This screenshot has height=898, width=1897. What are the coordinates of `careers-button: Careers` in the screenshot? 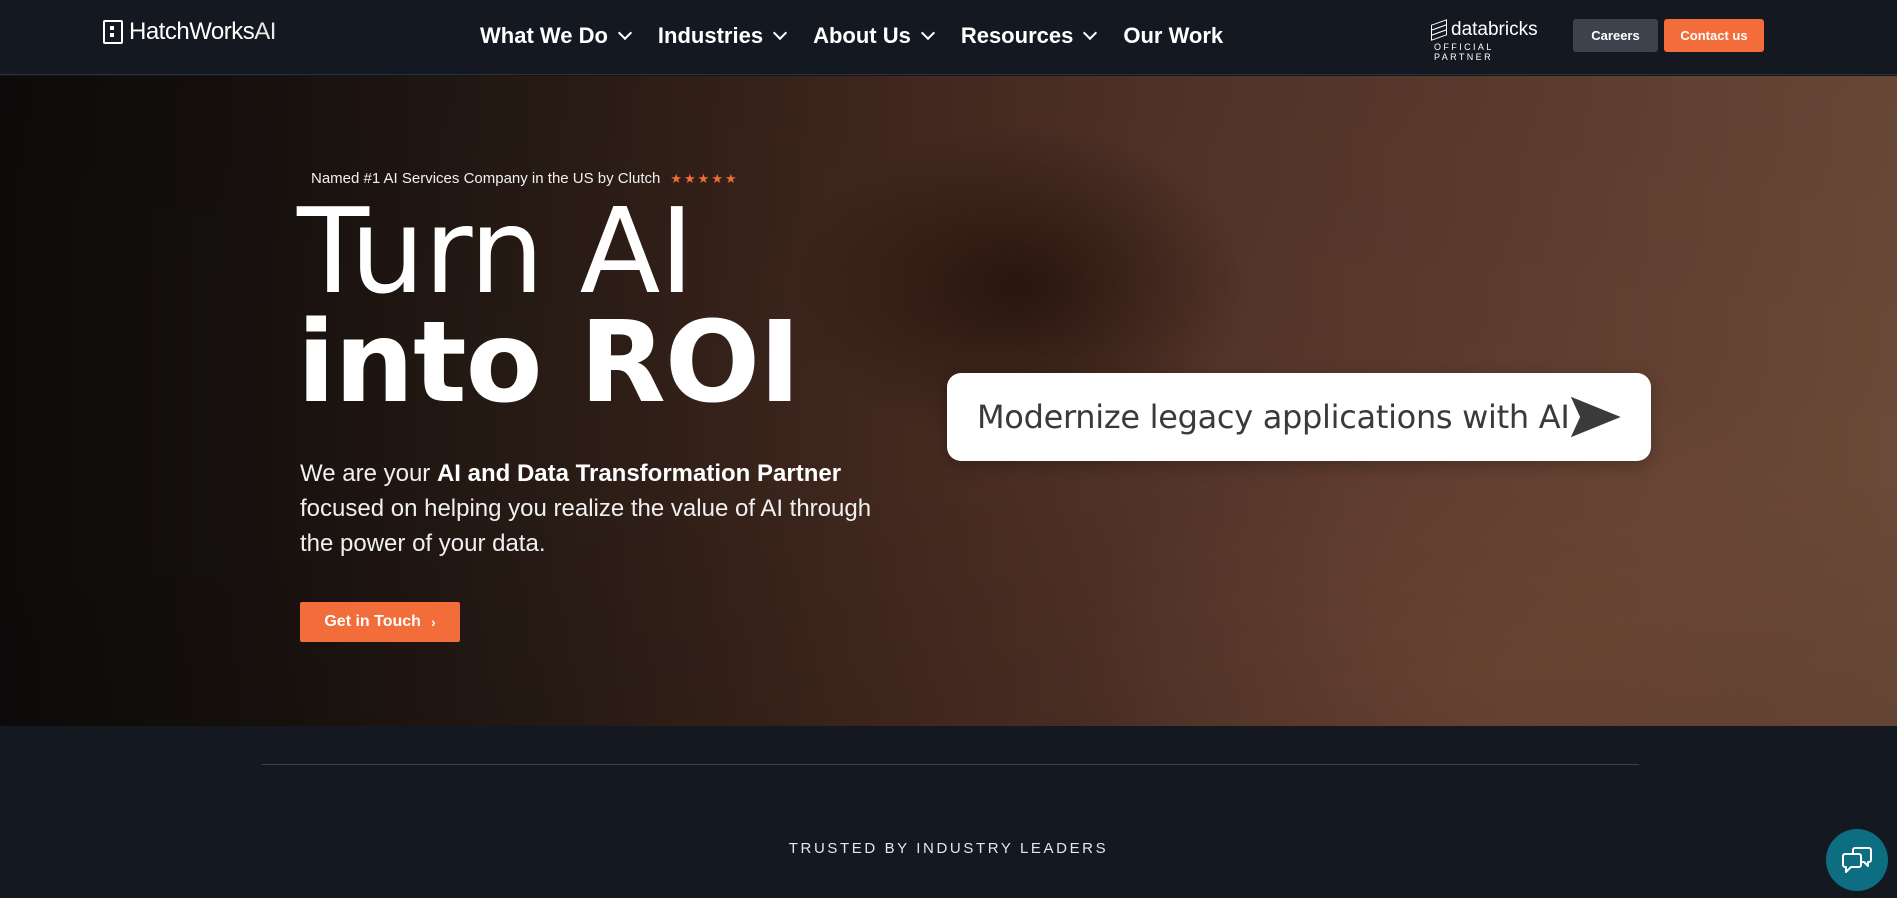 It's located at (1615, 35).